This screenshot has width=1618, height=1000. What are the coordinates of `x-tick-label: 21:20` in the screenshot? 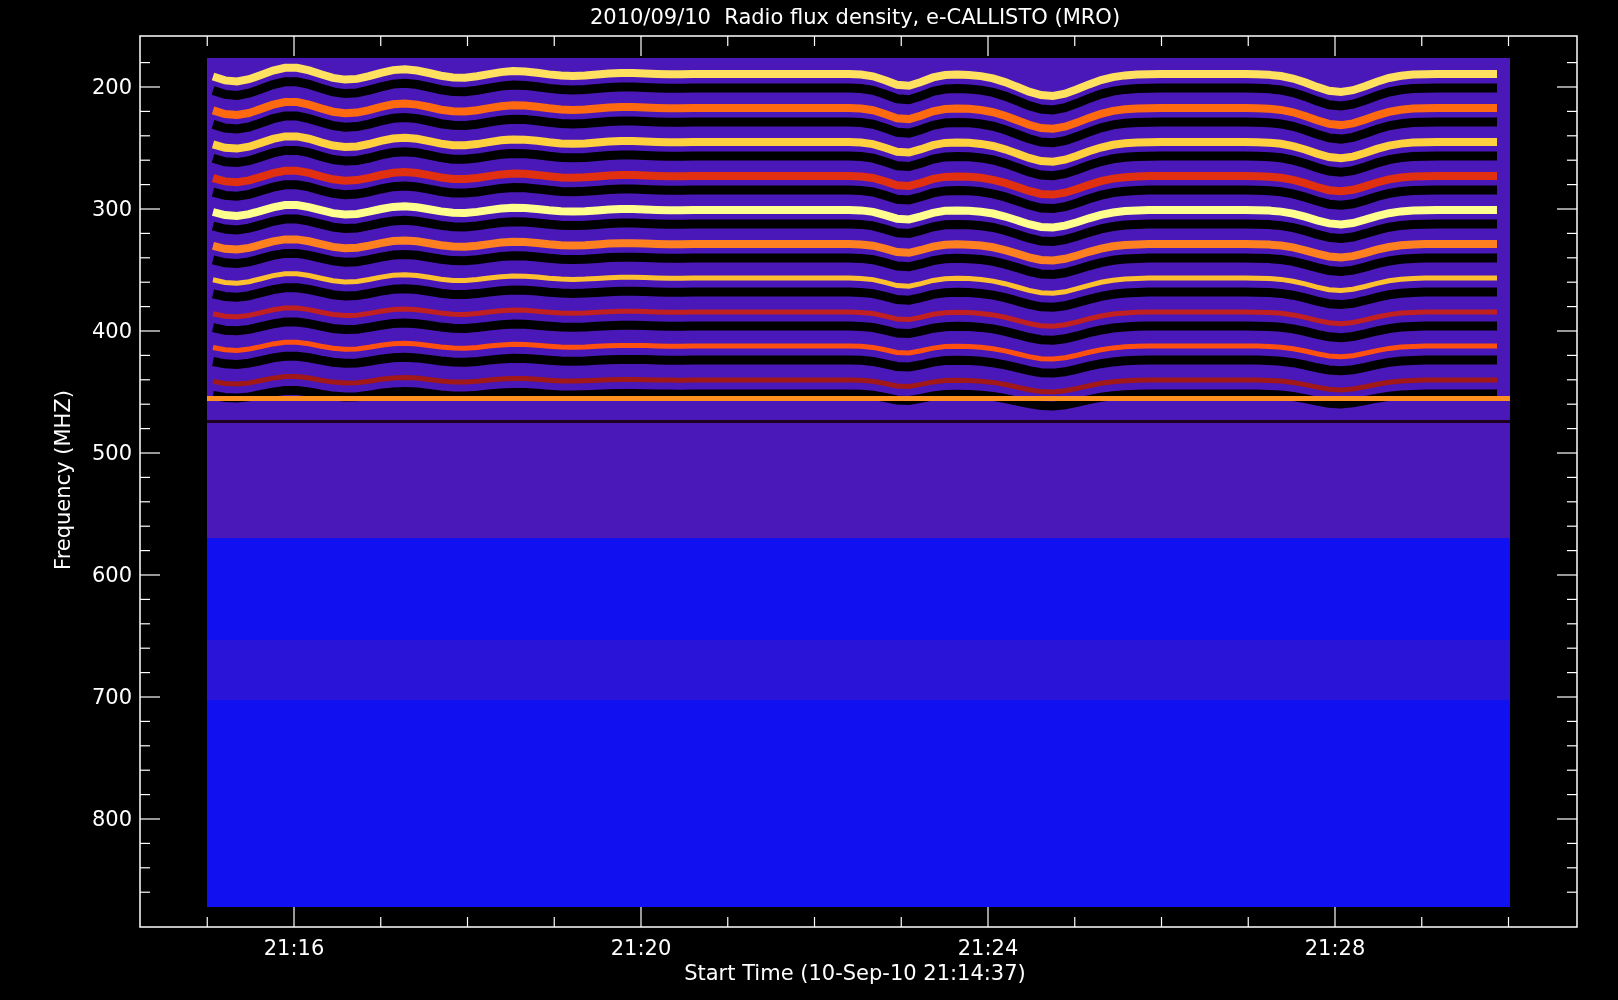 It's located at (641, 948).